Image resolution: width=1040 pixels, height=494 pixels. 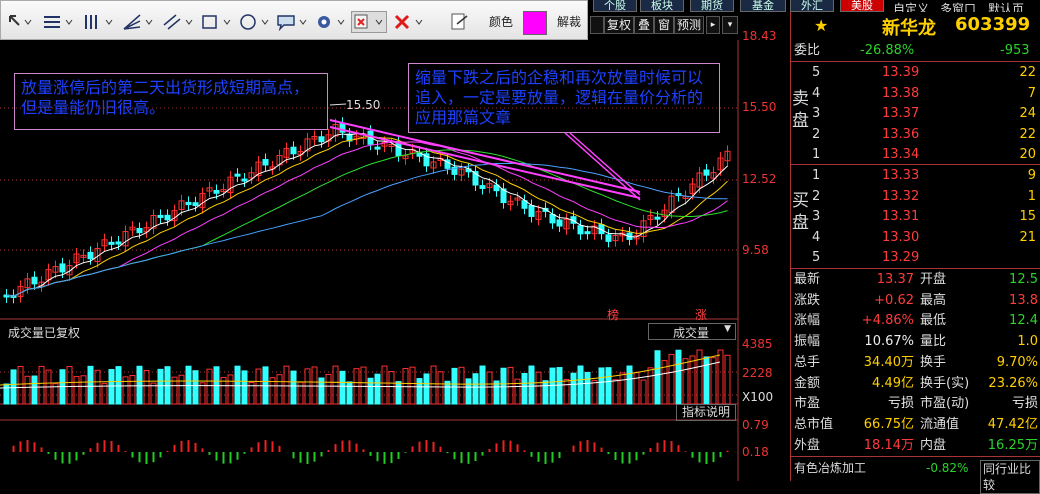 I want to click on bid-row: 2 13.32 1, so click(x=915, y=196).